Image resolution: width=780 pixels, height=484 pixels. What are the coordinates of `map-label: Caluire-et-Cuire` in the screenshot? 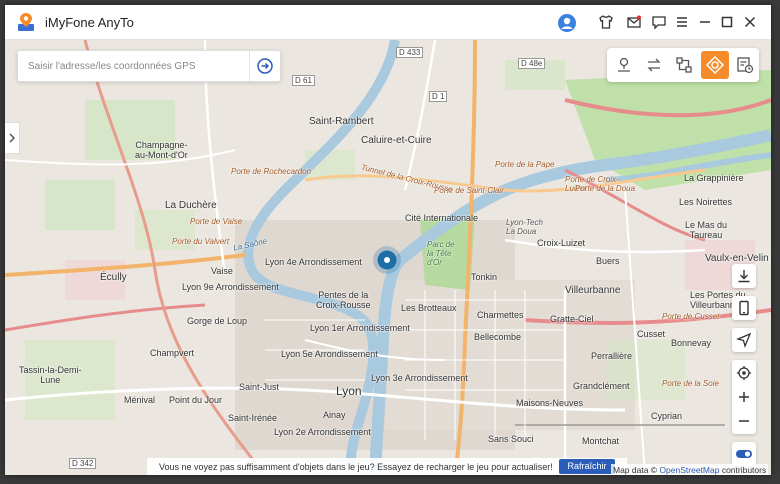 It's located at (396, 140).